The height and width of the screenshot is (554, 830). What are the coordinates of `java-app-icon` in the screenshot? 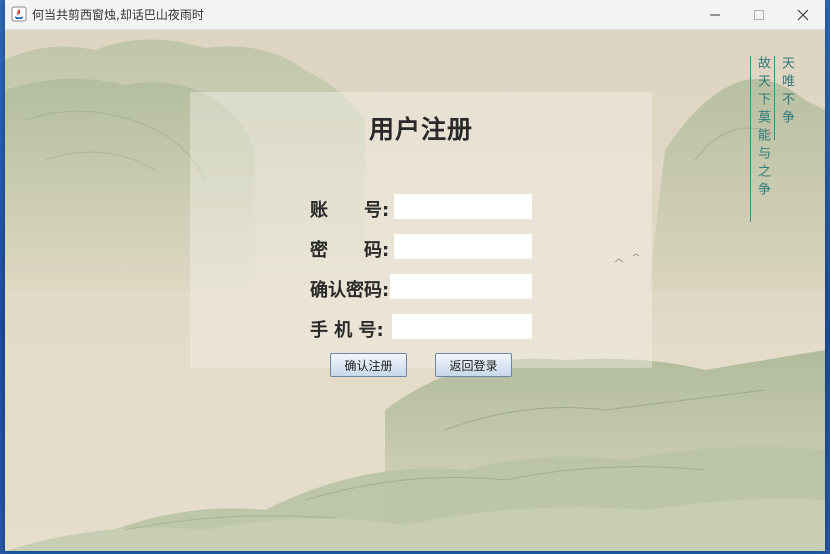 It's located at (19, 14).